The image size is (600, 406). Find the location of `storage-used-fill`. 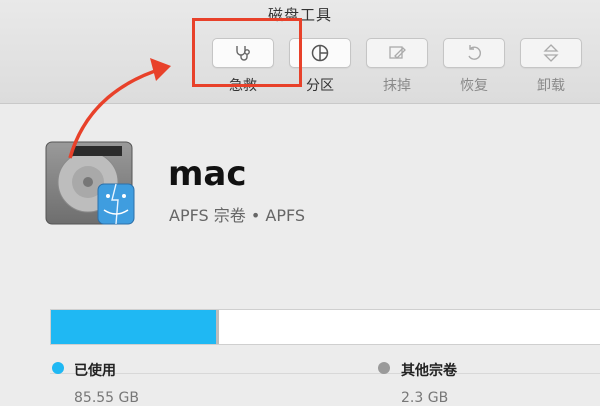

storage-used-fill is located at coordinates (135, 327).